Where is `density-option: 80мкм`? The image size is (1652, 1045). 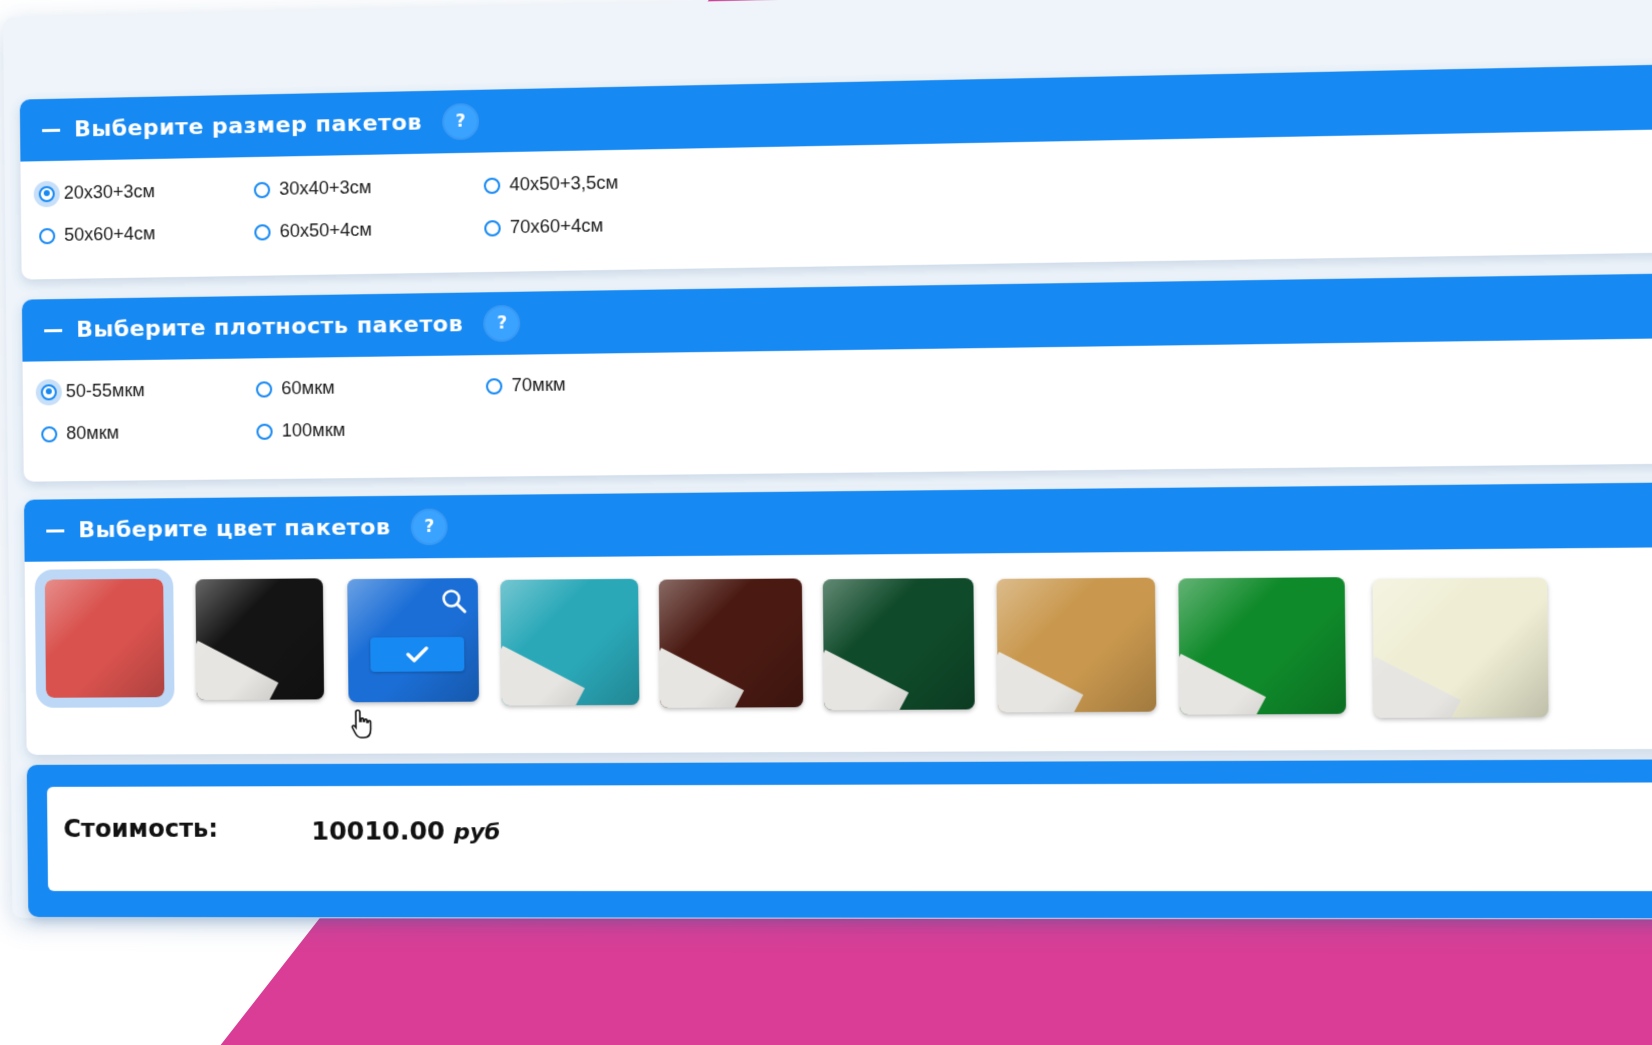 density-option: 80мкм is located at coordinates (80, 434).